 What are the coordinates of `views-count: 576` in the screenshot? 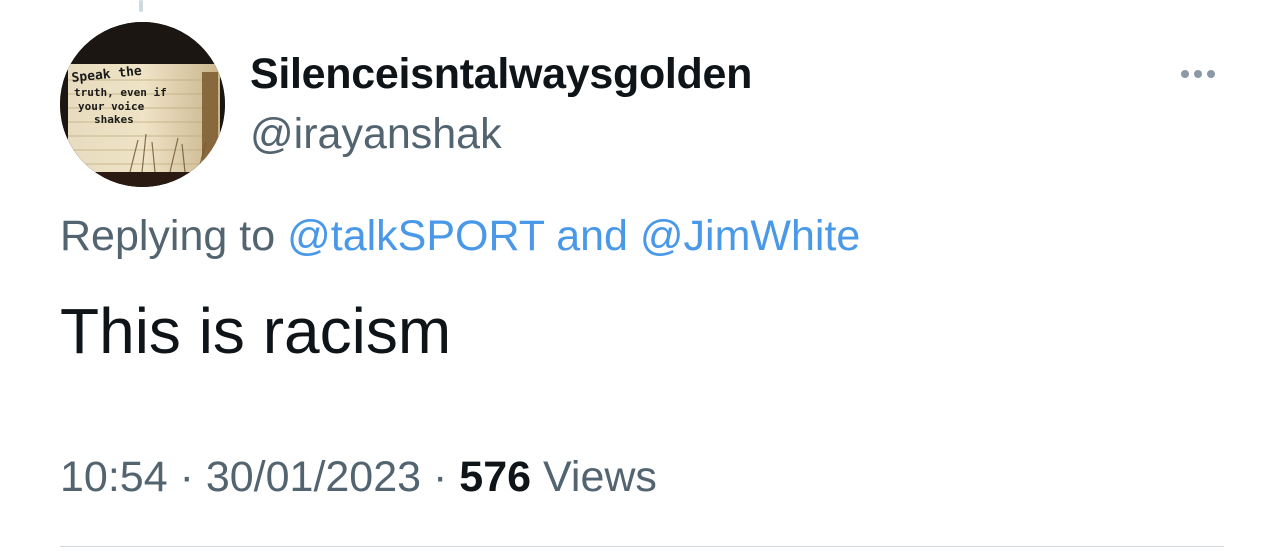 It's located at (495, 477).